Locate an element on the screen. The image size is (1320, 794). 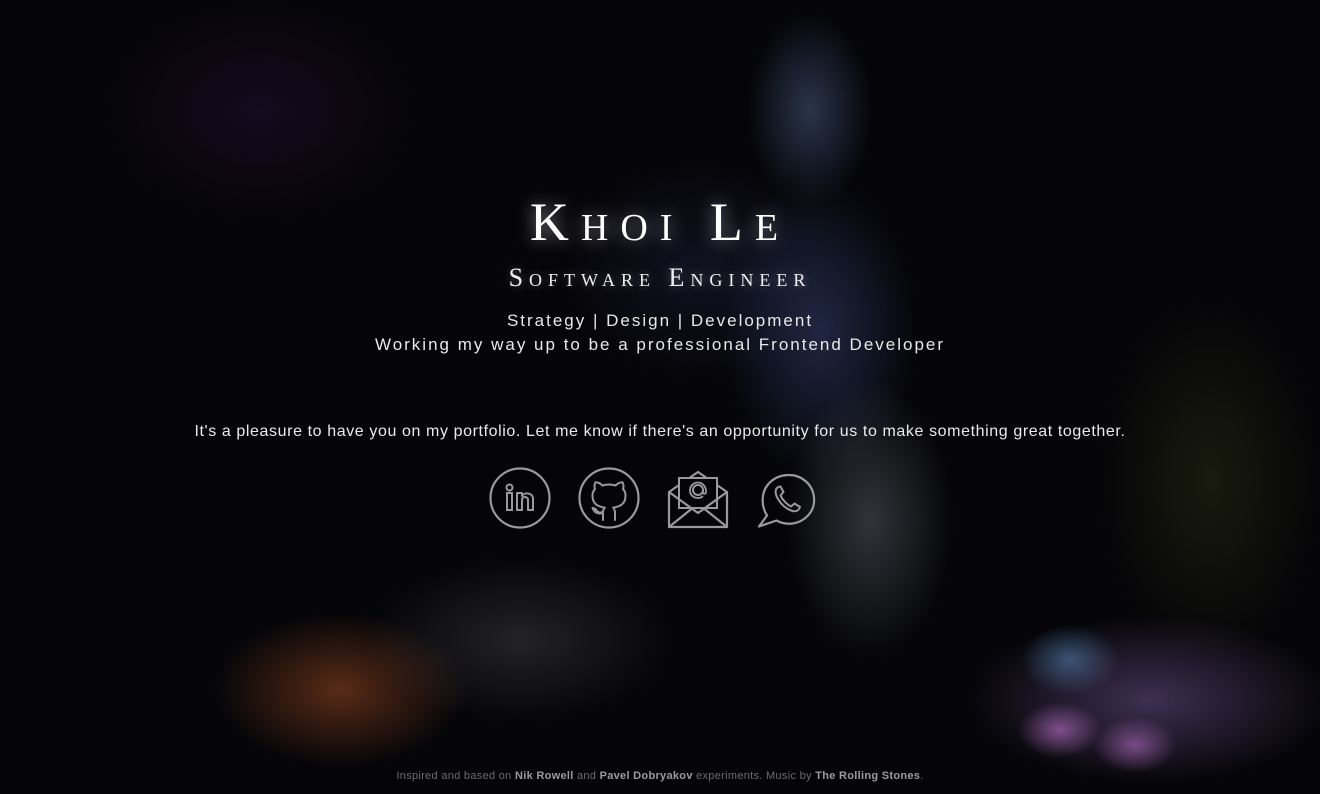
linkedin-icon is located at coordinates (520, 498).